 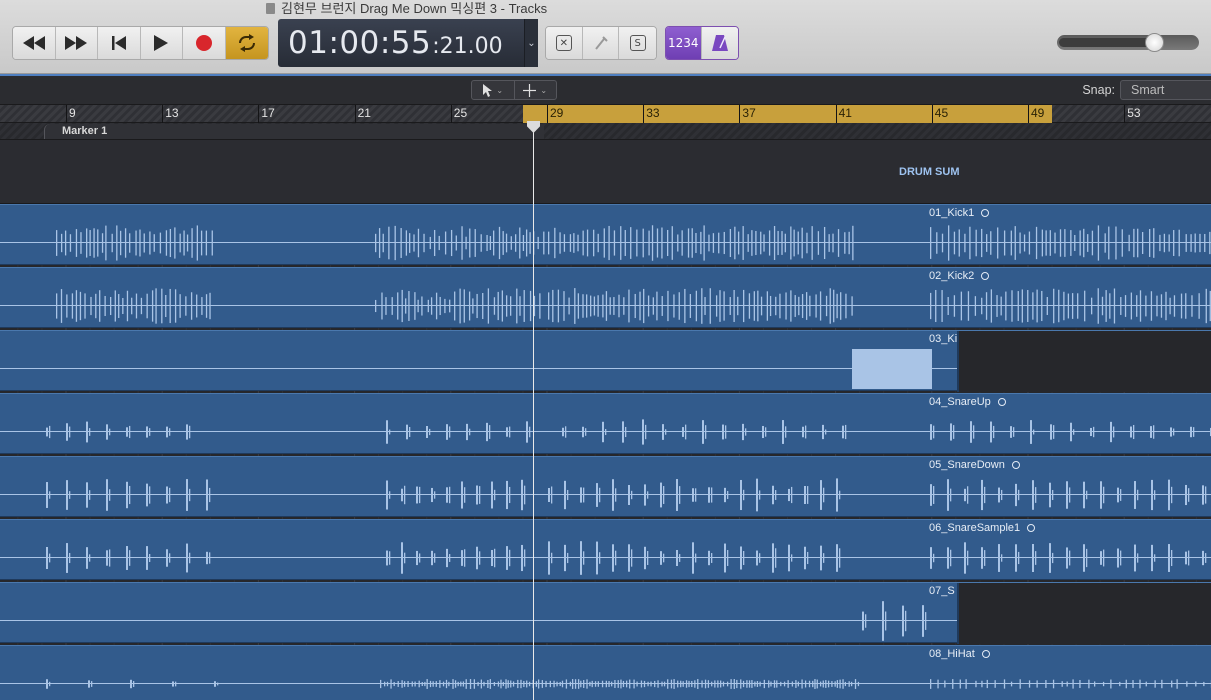 What do you see at coordinates (536, 90) in the screenshot?
I see `right-tool-menu: ⌄` at bounding box center [536, 90].